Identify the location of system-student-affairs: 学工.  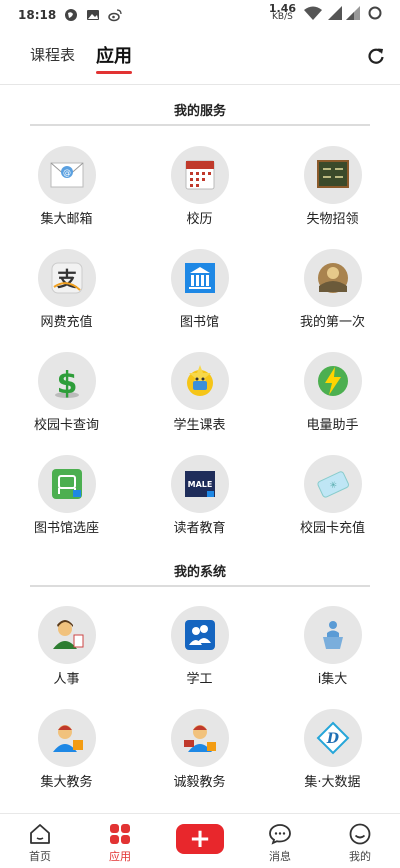
(199, 646).